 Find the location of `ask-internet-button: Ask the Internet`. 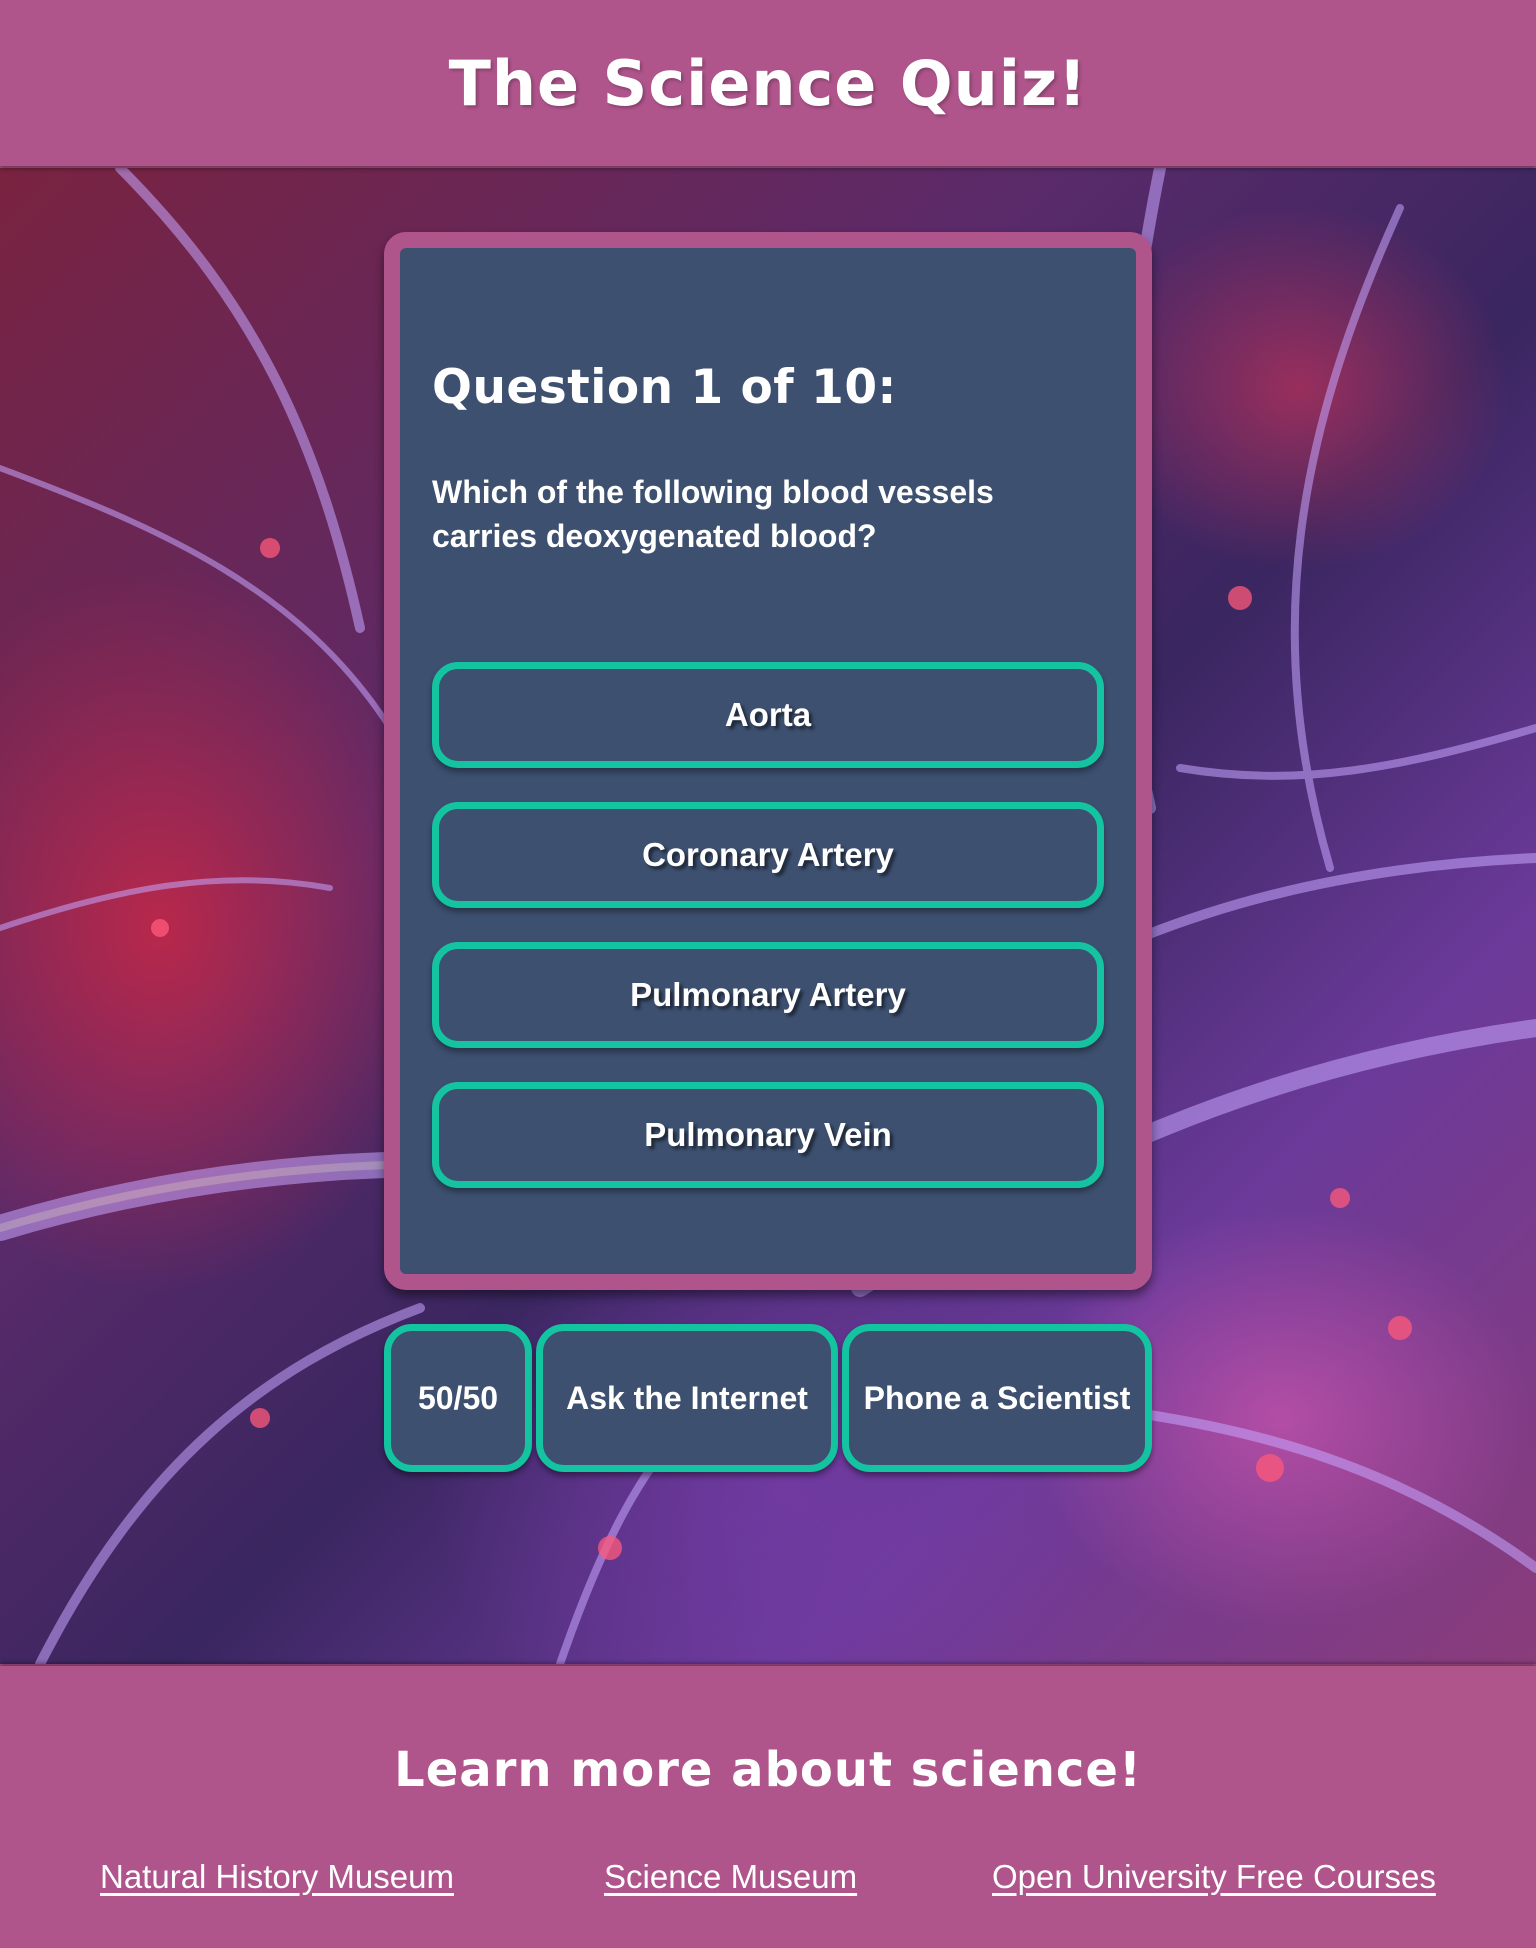

ask-internet-button: Ask the Internet is located at coordinates (687, 1398).